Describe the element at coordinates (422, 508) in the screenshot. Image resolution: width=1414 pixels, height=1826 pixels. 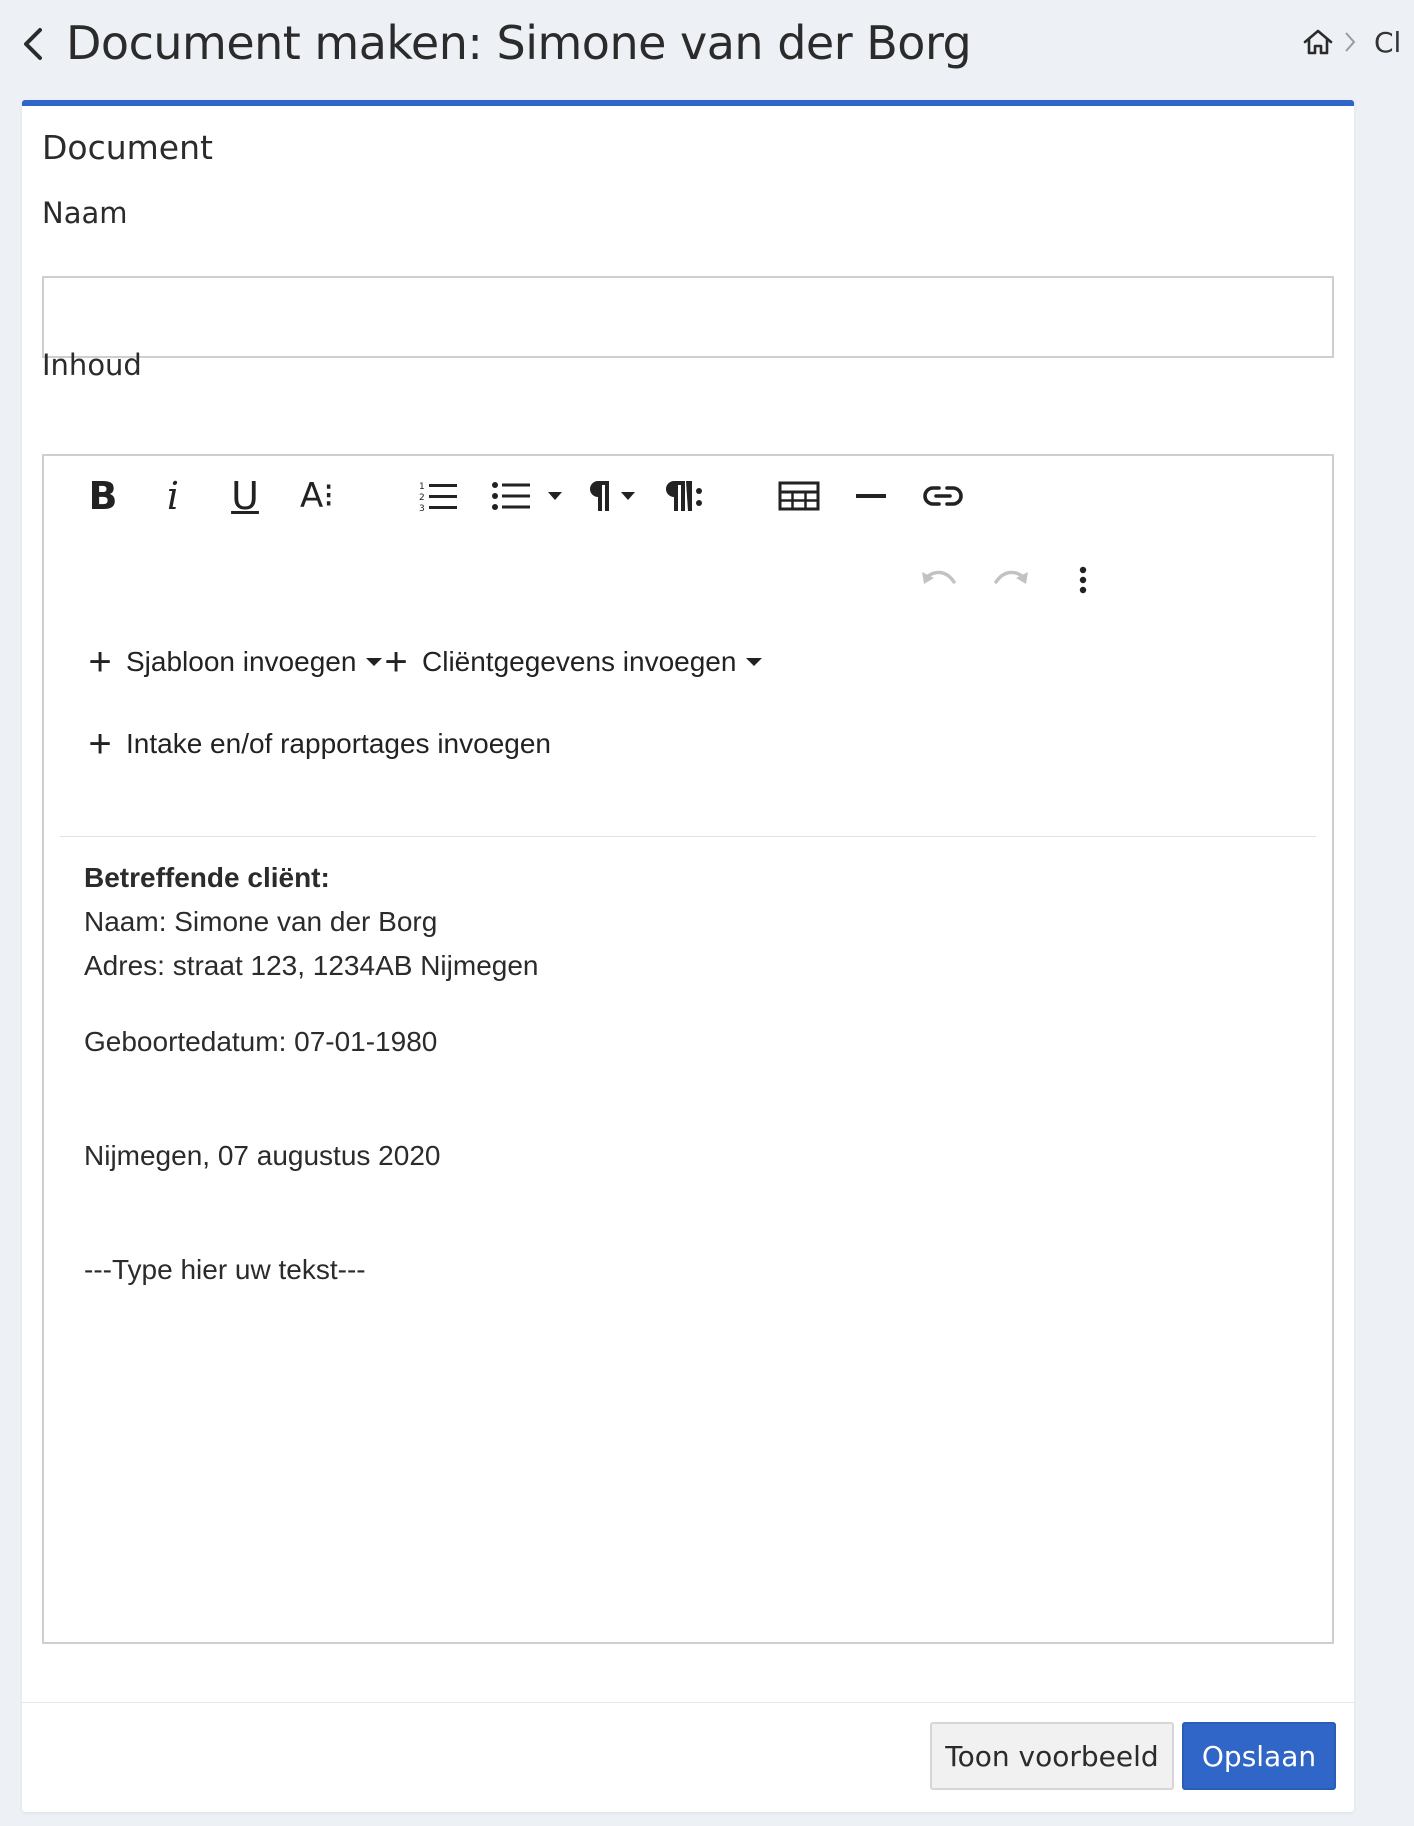
I see `svg-text: 3` at that location.